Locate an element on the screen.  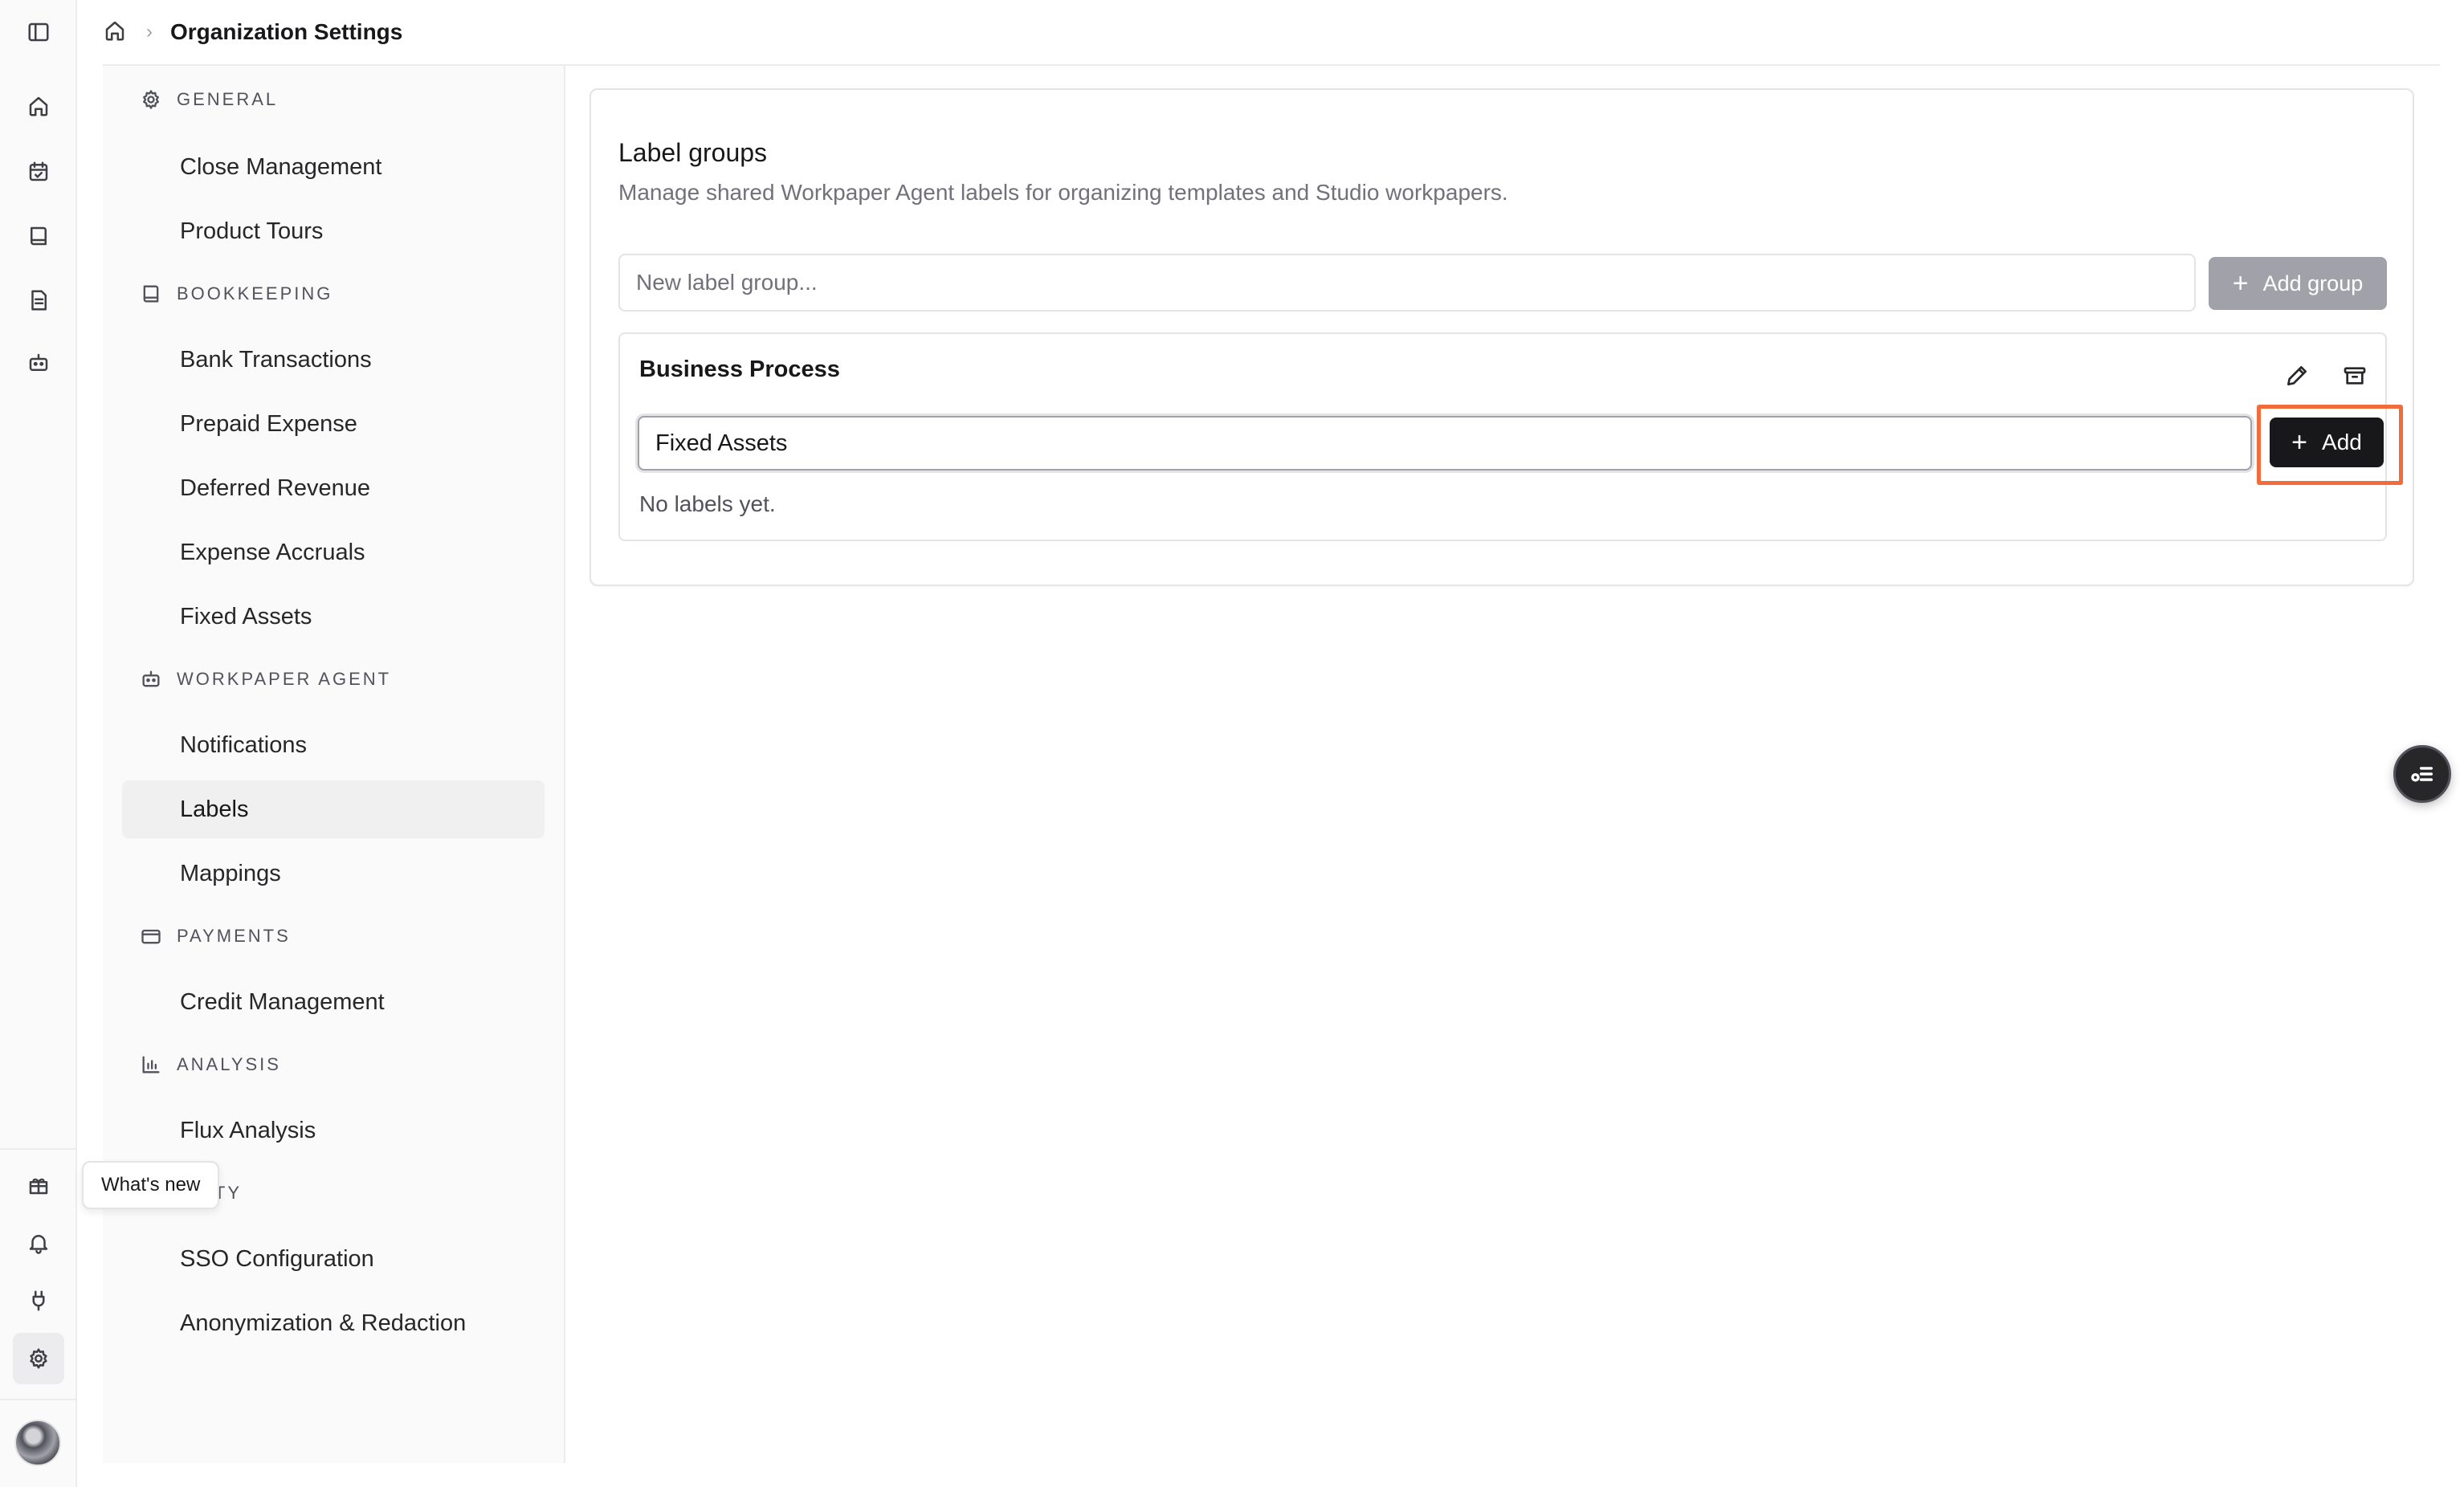
add-label-button: + Add is located at coordinates (2327, 442).